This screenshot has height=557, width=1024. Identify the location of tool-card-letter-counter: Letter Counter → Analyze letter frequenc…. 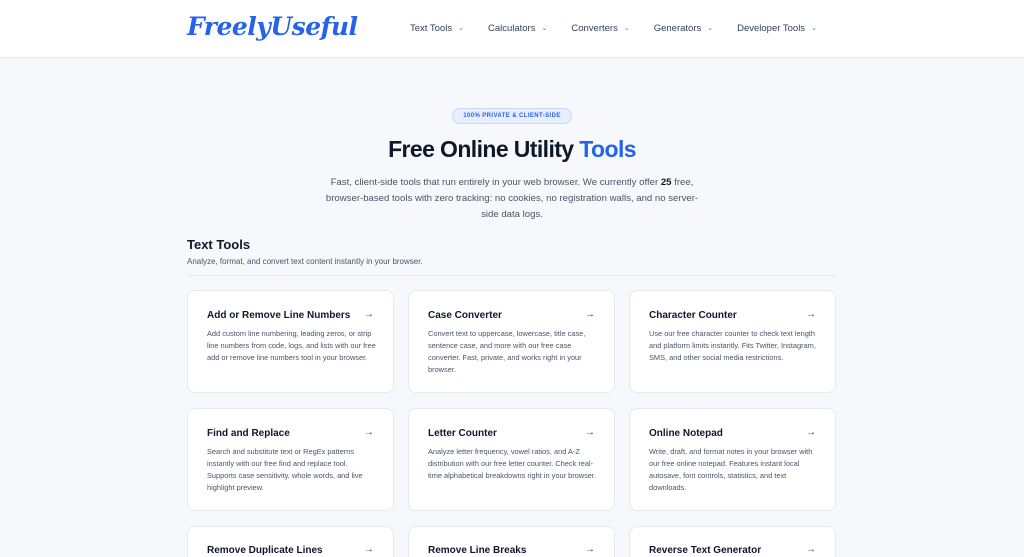
(511, 459).